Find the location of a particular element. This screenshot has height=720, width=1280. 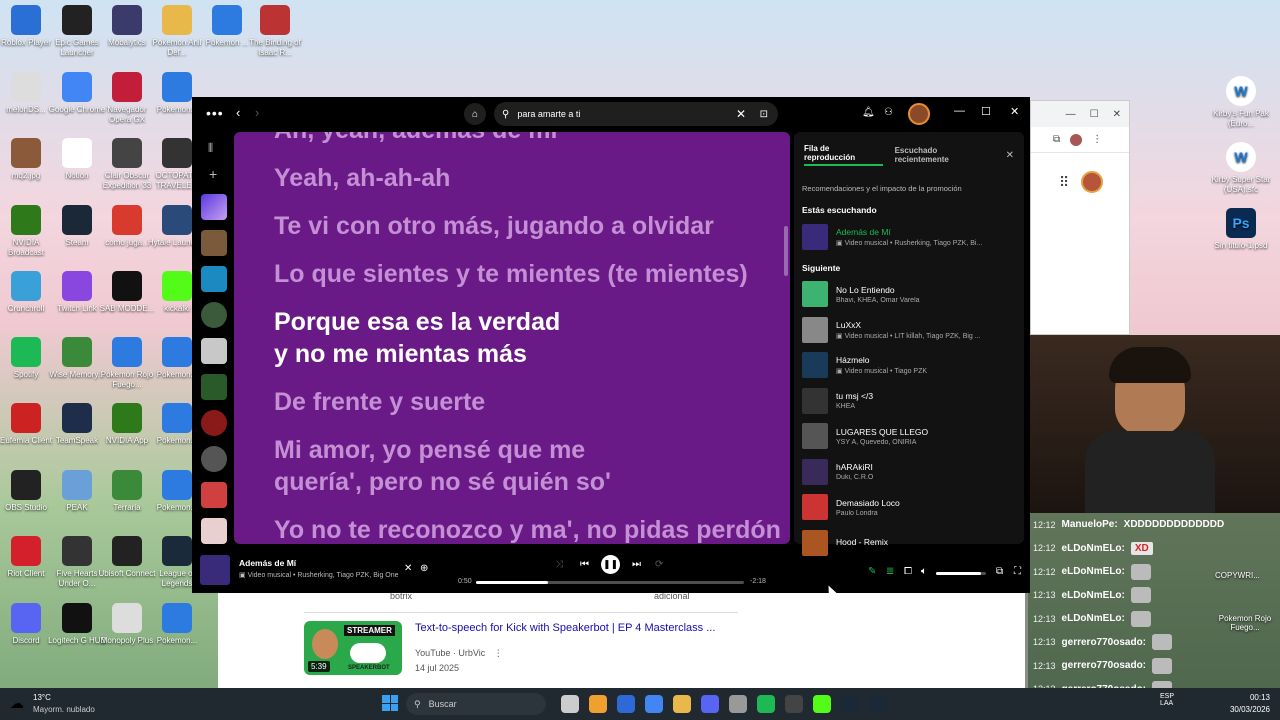

spotify-icon is located at coordinates (766, 704).